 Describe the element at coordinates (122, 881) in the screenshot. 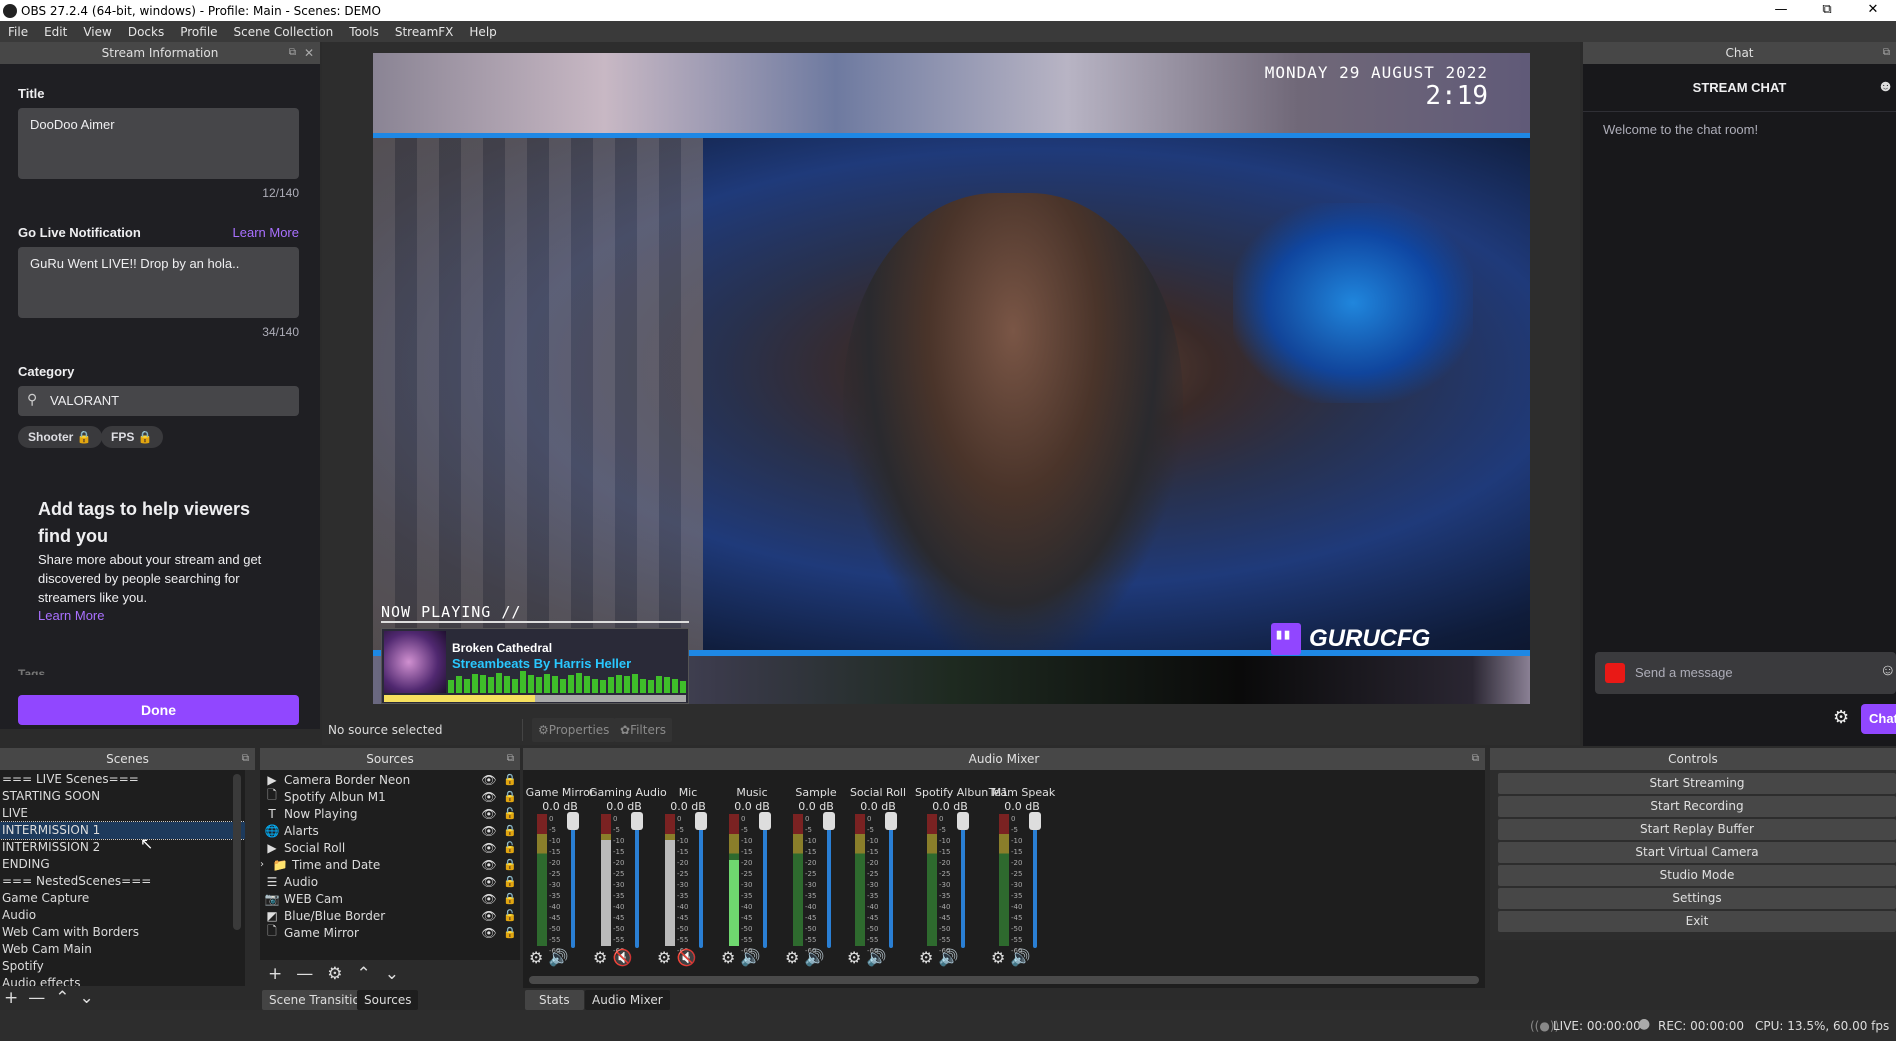

I see `scene-item: === NestedScenes===` at that location.